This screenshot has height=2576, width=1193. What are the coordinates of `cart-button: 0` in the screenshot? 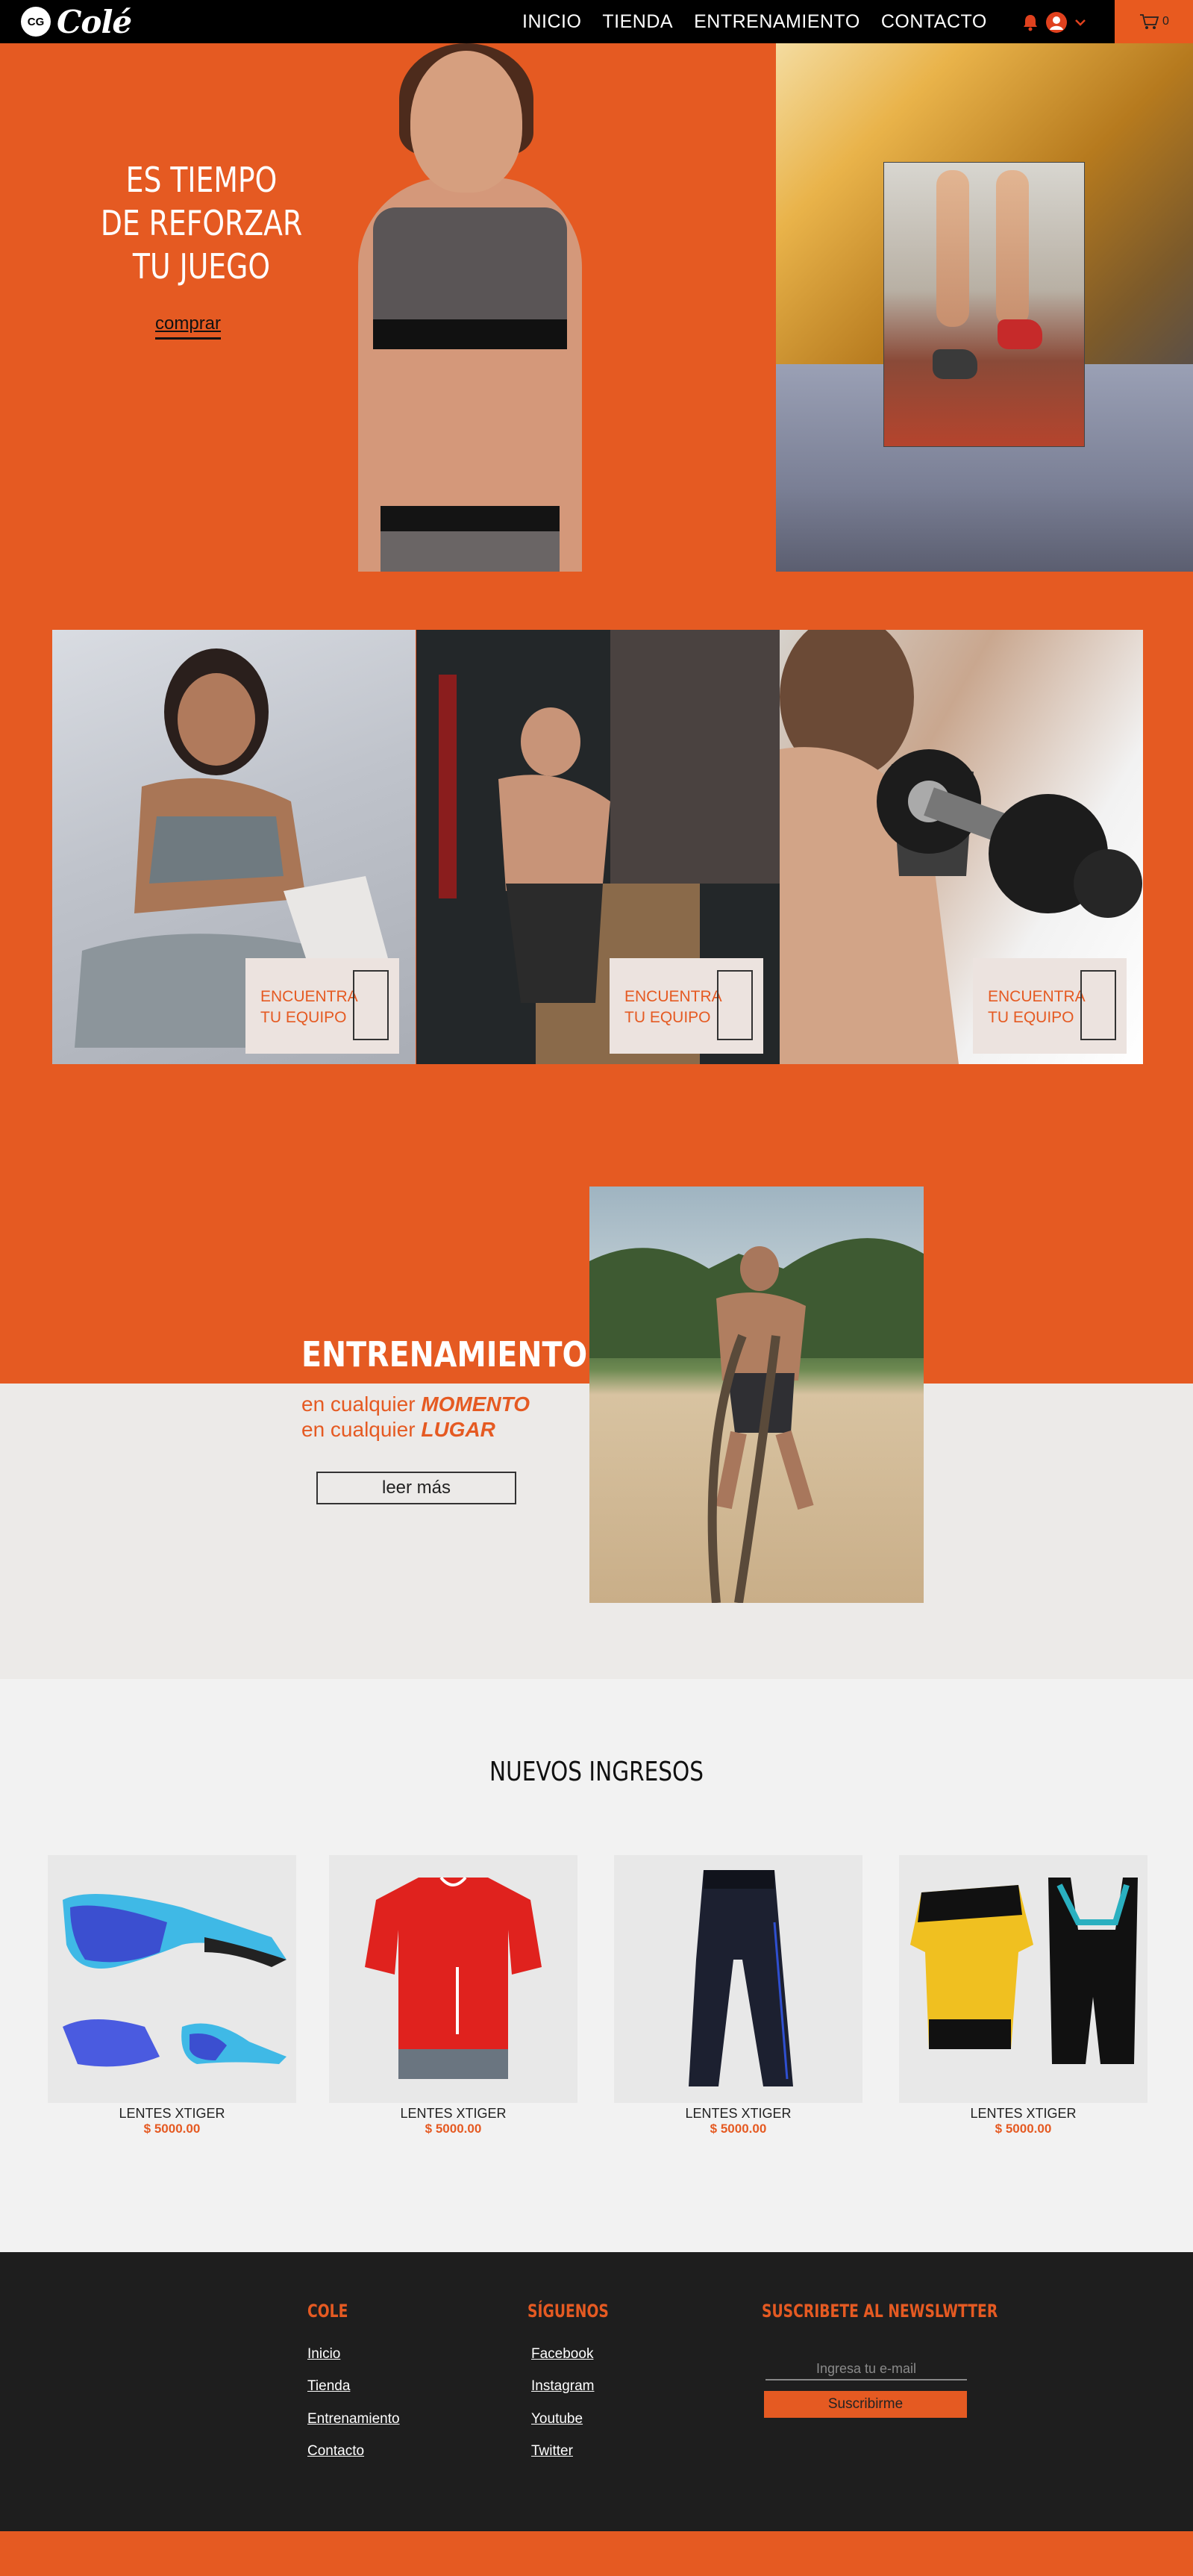 It's located at (1154, 21).